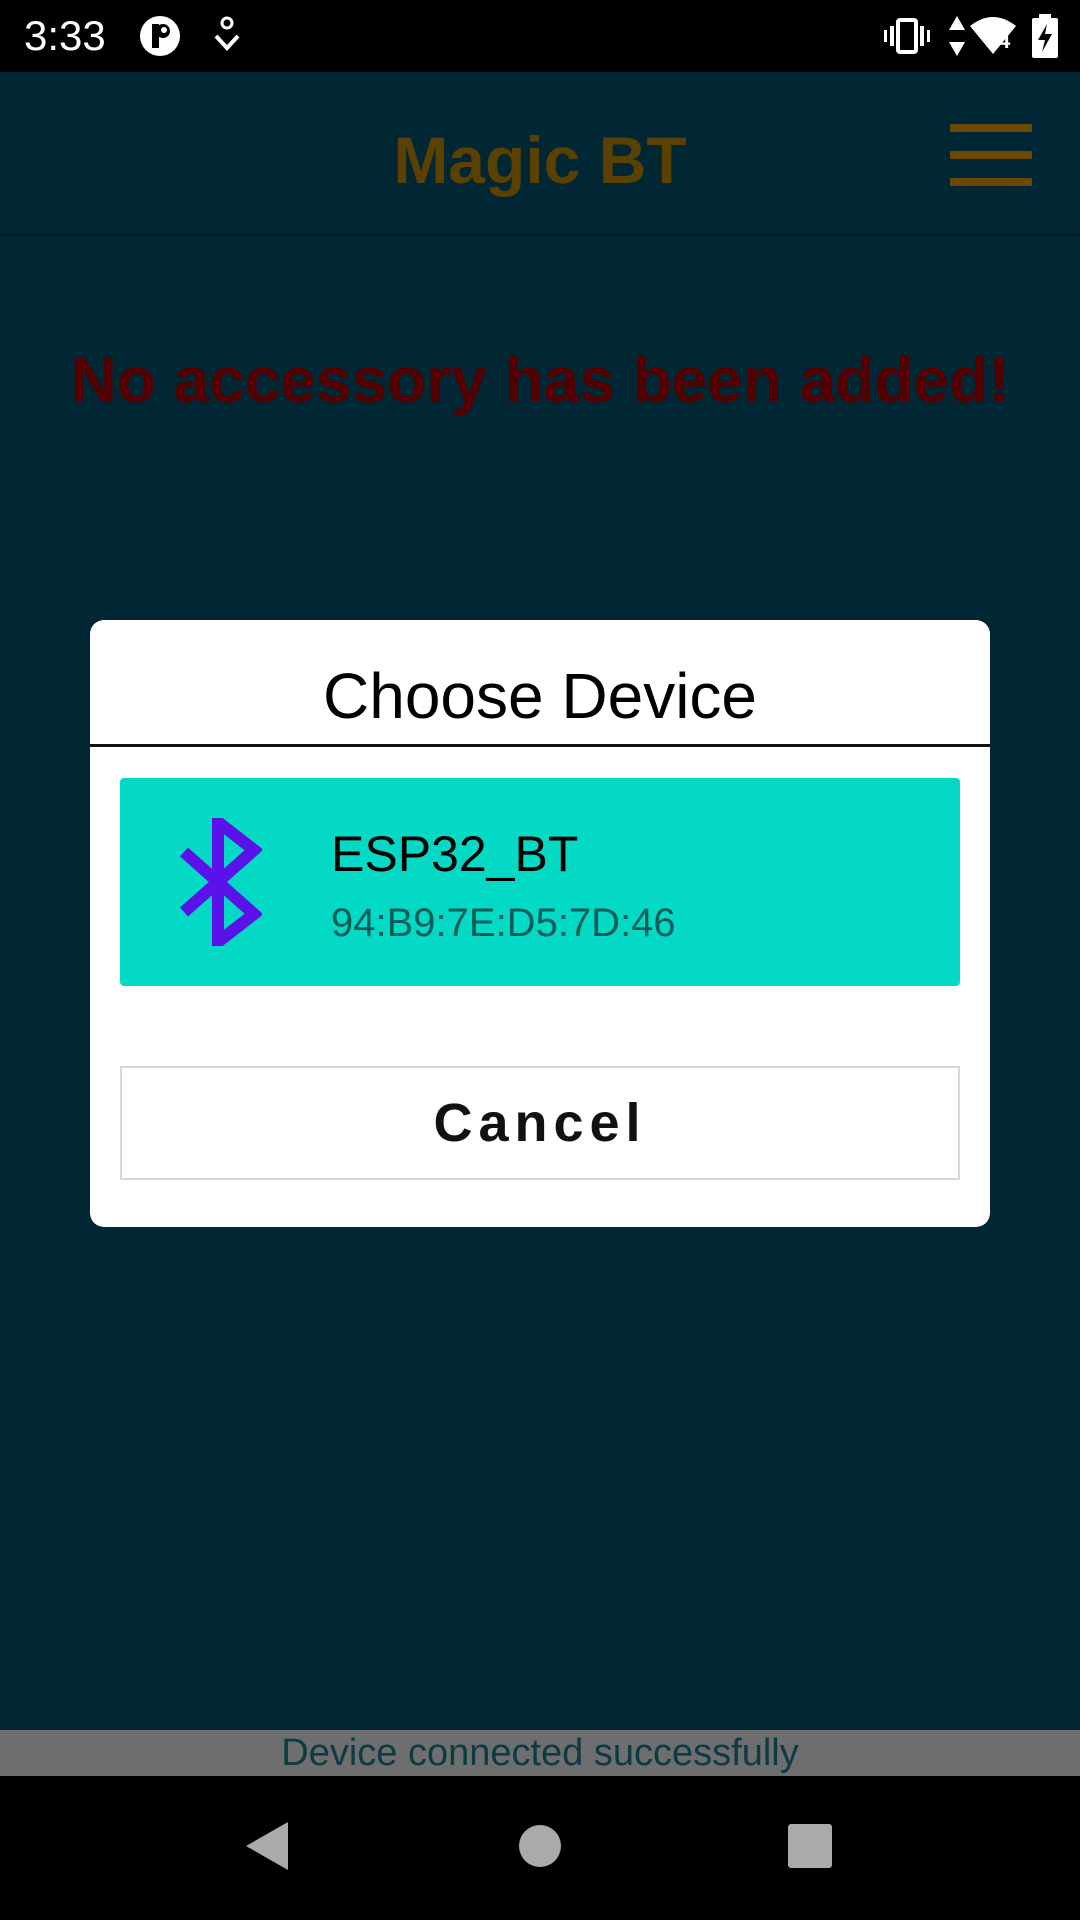  Describe the element at coordinates (227, 38) in the screenshot. I see `download-icon` at that location.